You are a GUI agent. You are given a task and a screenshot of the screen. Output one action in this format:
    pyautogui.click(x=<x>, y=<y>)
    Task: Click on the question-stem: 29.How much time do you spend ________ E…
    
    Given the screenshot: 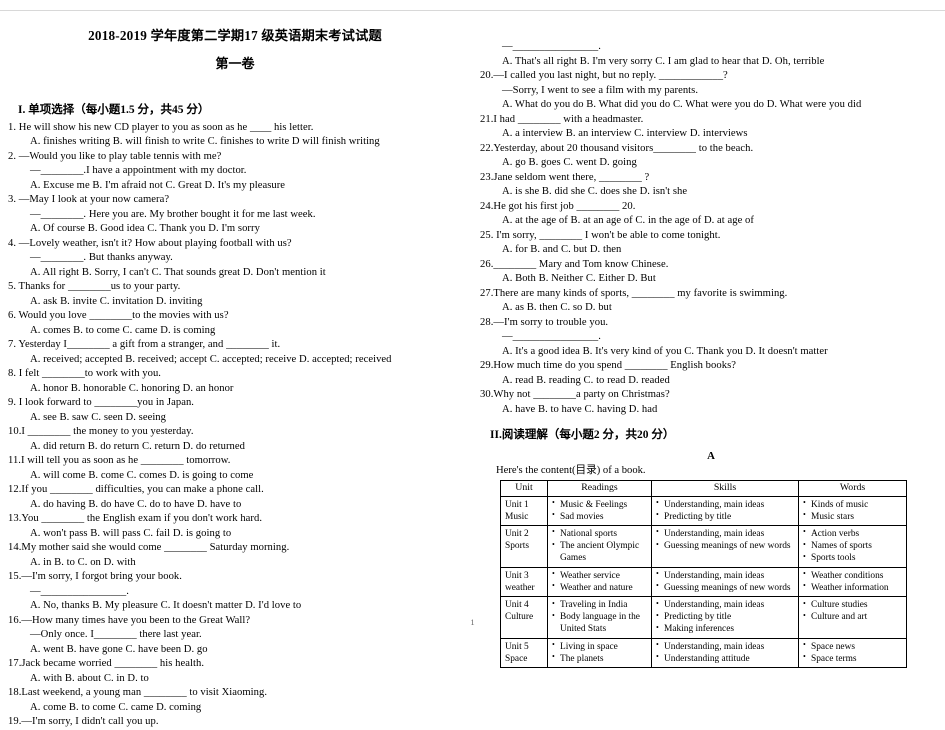 What is the action you would take?
    pyautogui.click(x=608, y=365)
    